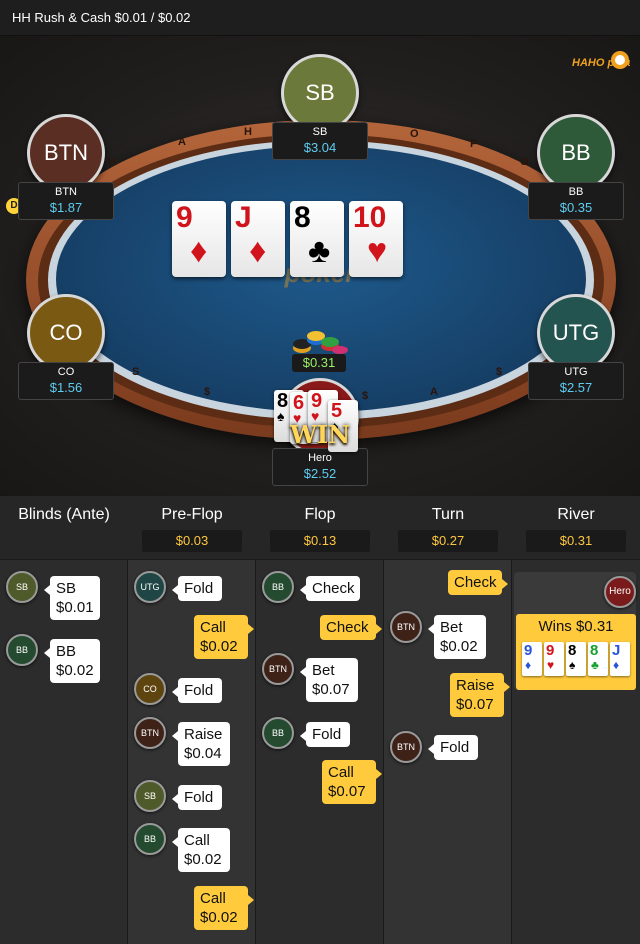  I want to click on action-bubble: Call $0.07, so click(352, 782).